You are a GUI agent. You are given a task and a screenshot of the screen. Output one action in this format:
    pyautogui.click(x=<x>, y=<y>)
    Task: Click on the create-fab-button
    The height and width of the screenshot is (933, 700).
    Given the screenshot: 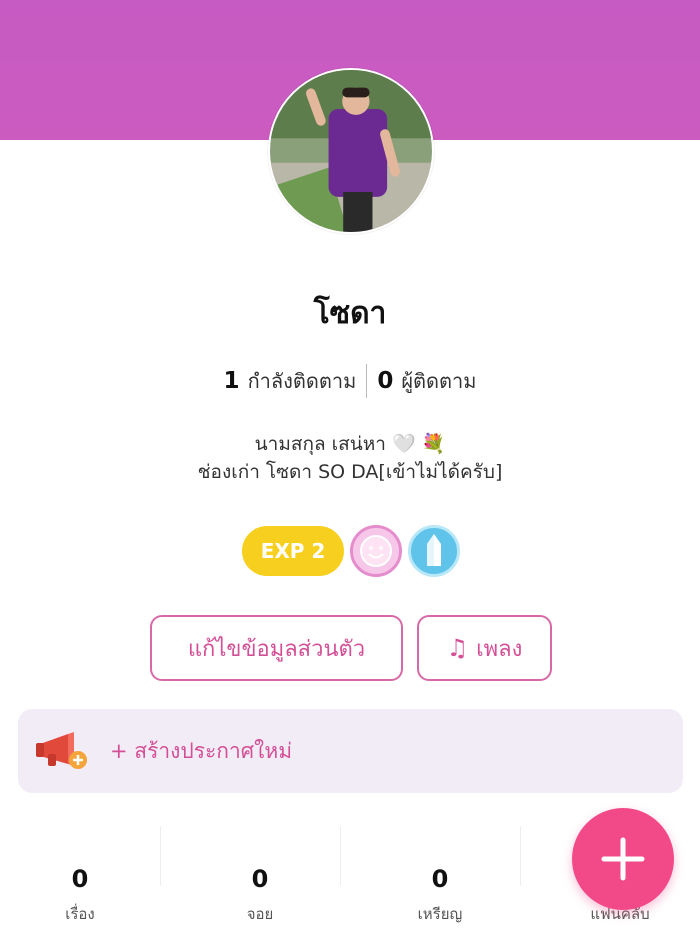 What is the action you would take?
    pyautogui.click(x=623, y=859)
    